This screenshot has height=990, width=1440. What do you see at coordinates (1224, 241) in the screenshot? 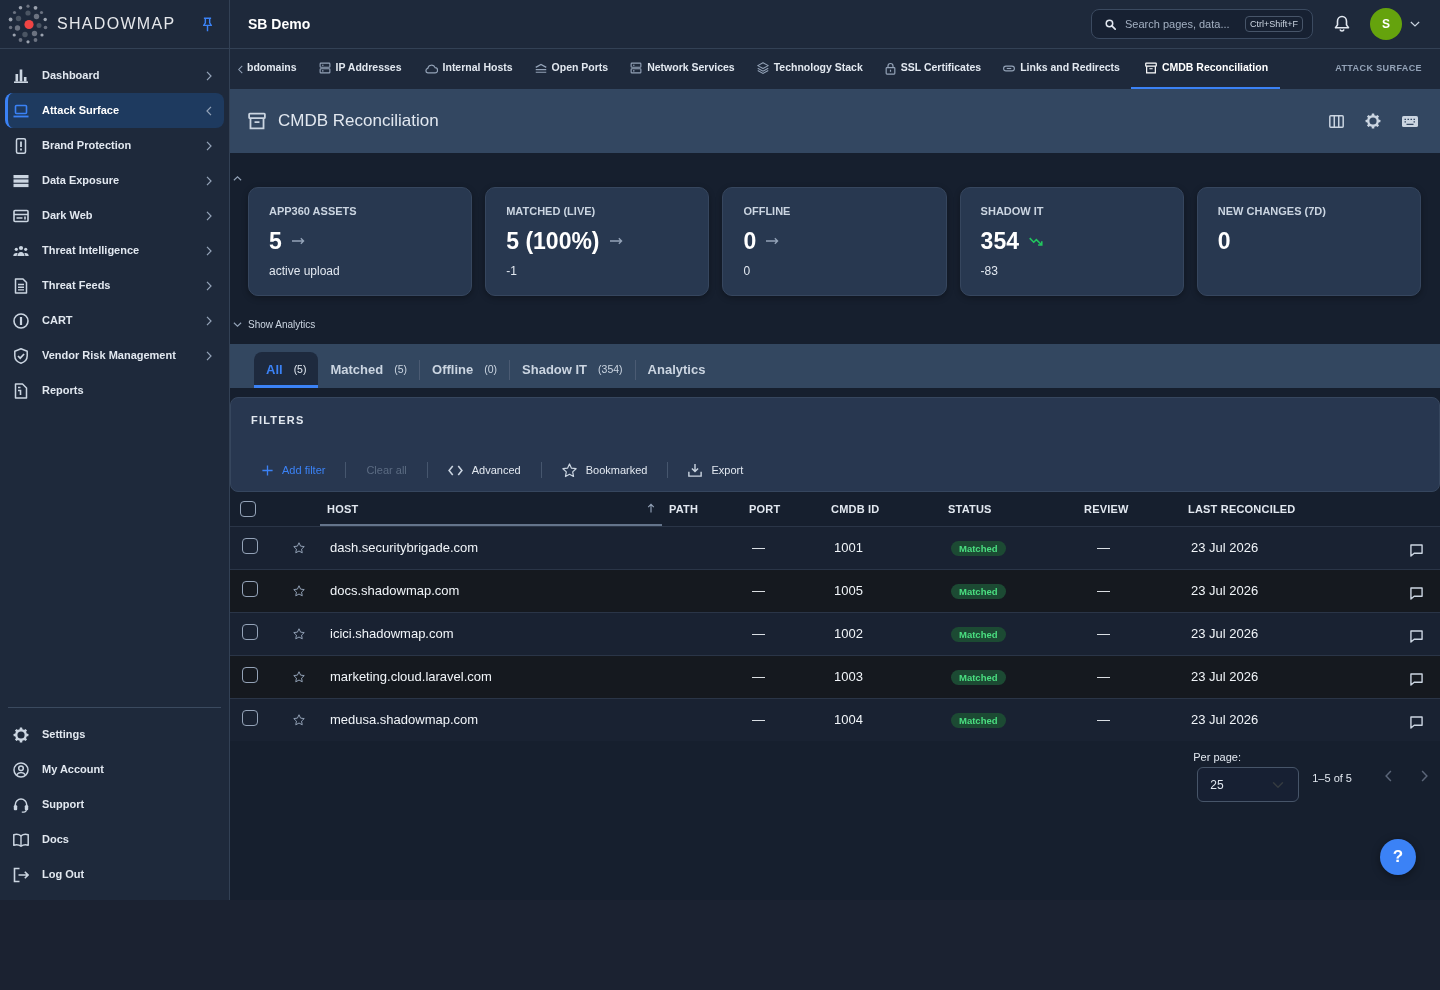
I see `stat-value: 0` at bounding box center [1224, 241].